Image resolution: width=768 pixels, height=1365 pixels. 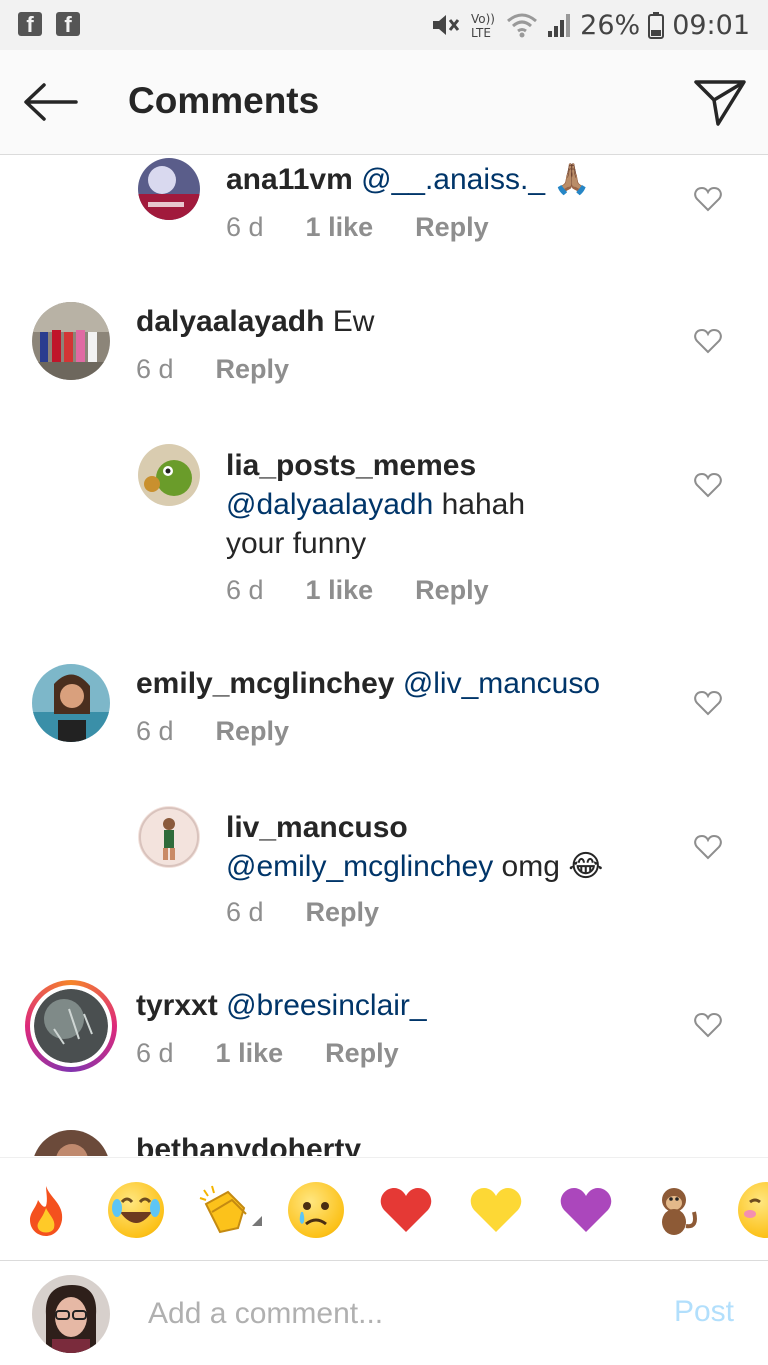 What do you see at coordinates (453, 179) in the screenshot?
I see `comment-mention: @__.anaiss._` at bounding box center [453, 179].